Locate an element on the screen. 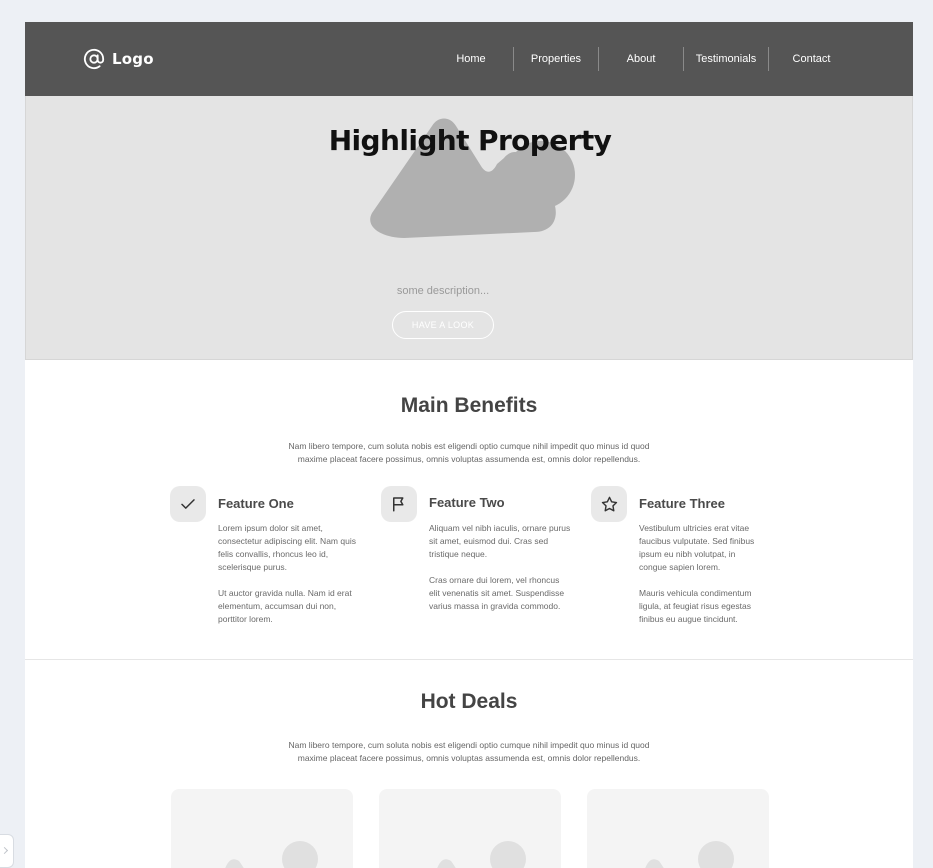  nav-contact: Contact is located at coordinates (811, 59).